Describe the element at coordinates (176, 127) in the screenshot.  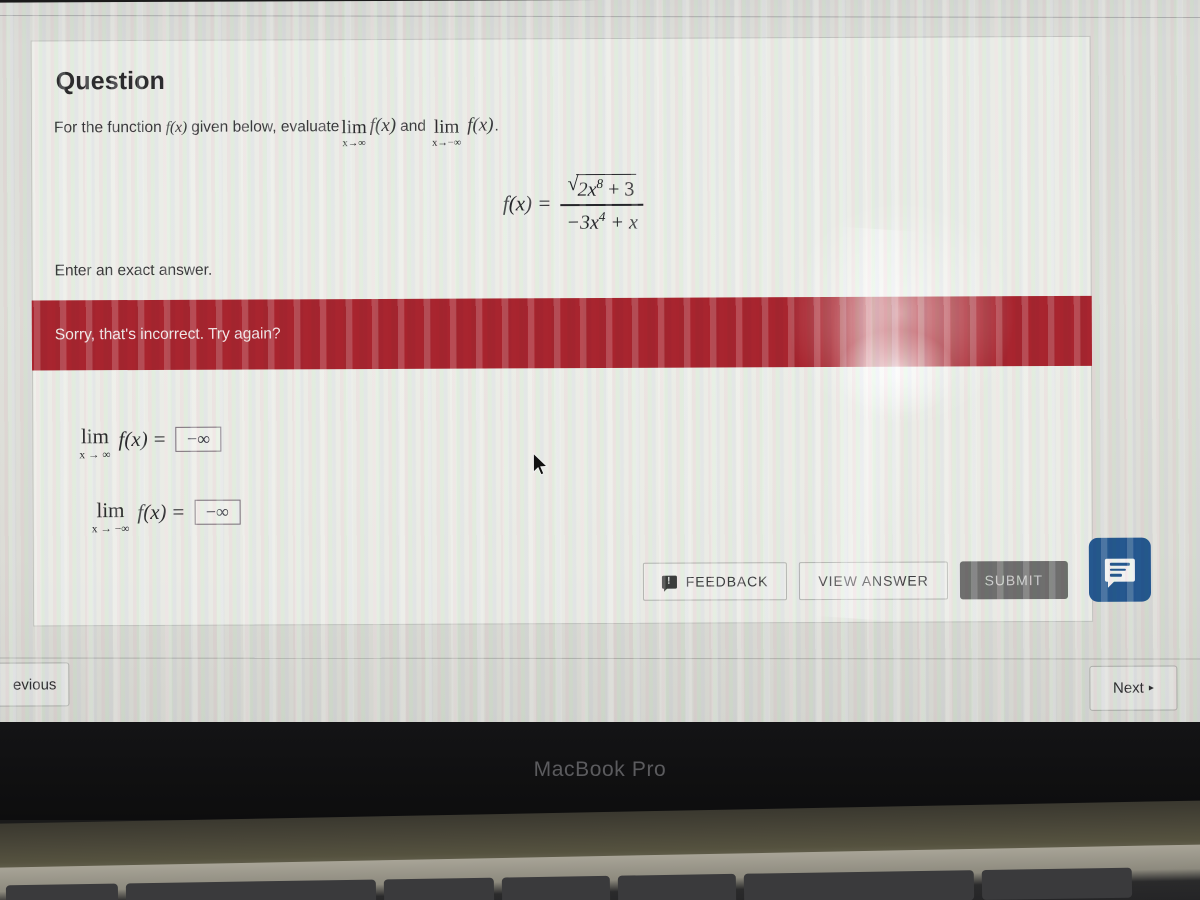
I see `prompt-function-symbol: f(x)` at that location.